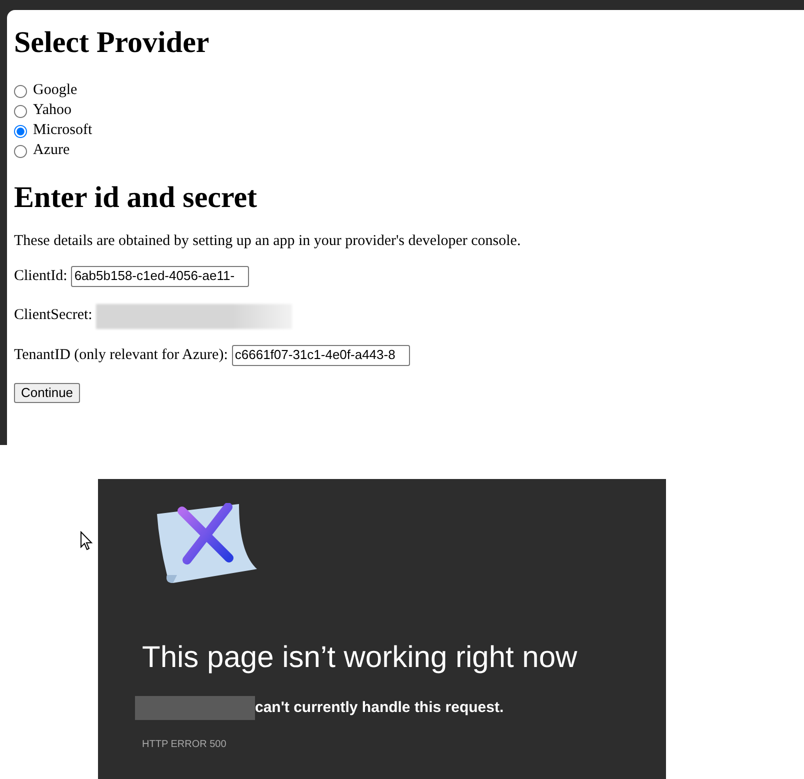  Describe the element at coordinates (62, 131) in the screenshot. I see `radio-label: Microsoft` at that location.